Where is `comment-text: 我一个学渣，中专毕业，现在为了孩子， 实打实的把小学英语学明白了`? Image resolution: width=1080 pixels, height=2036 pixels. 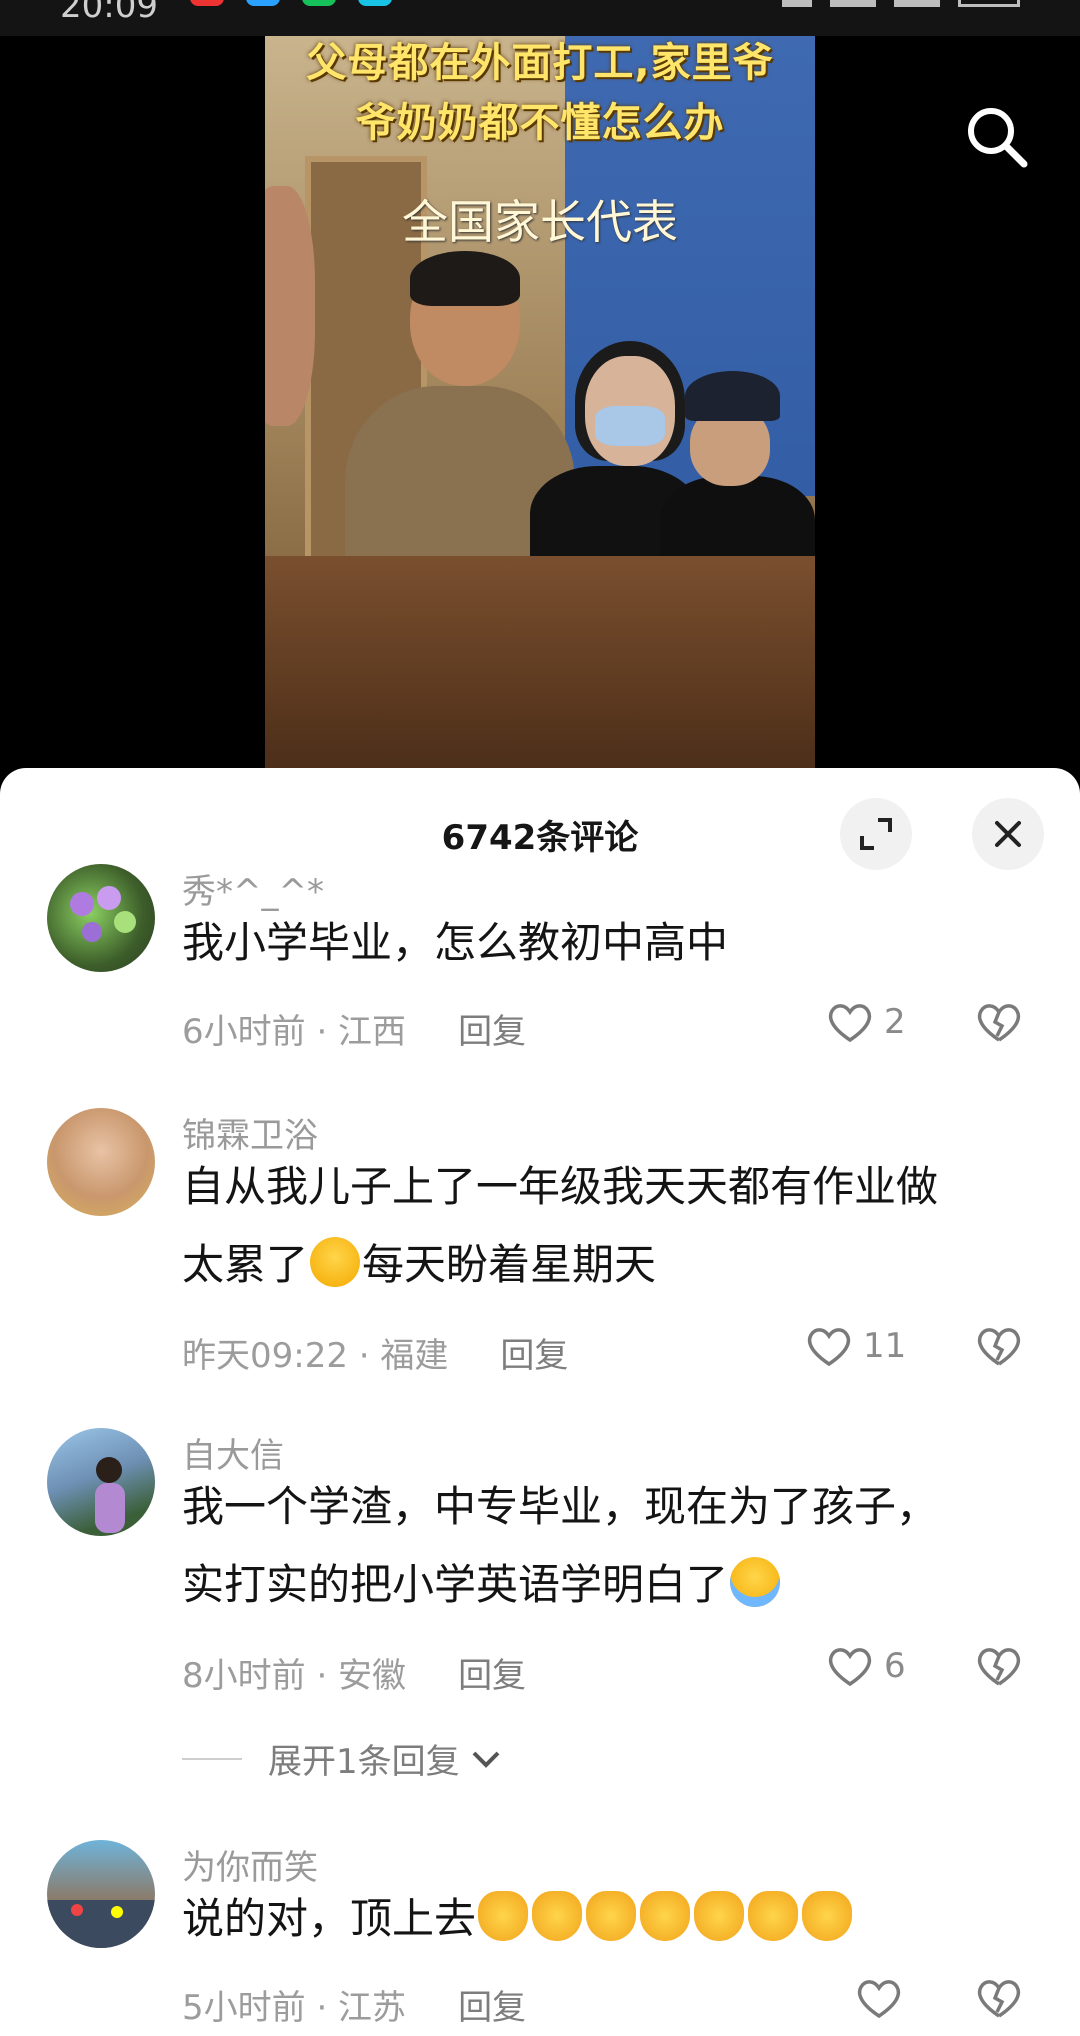 comment-text: 我一个学渣，中专毕业，现在为了孩子， 实打实的把小学英语学明白了 is located at coordinates (592, 1546).